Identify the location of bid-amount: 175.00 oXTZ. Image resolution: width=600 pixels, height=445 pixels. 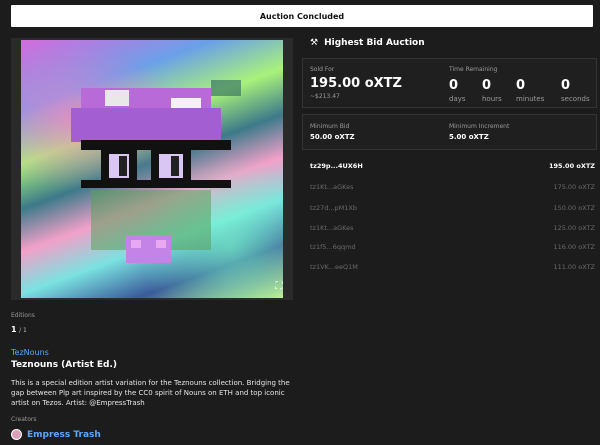
(574, 187).